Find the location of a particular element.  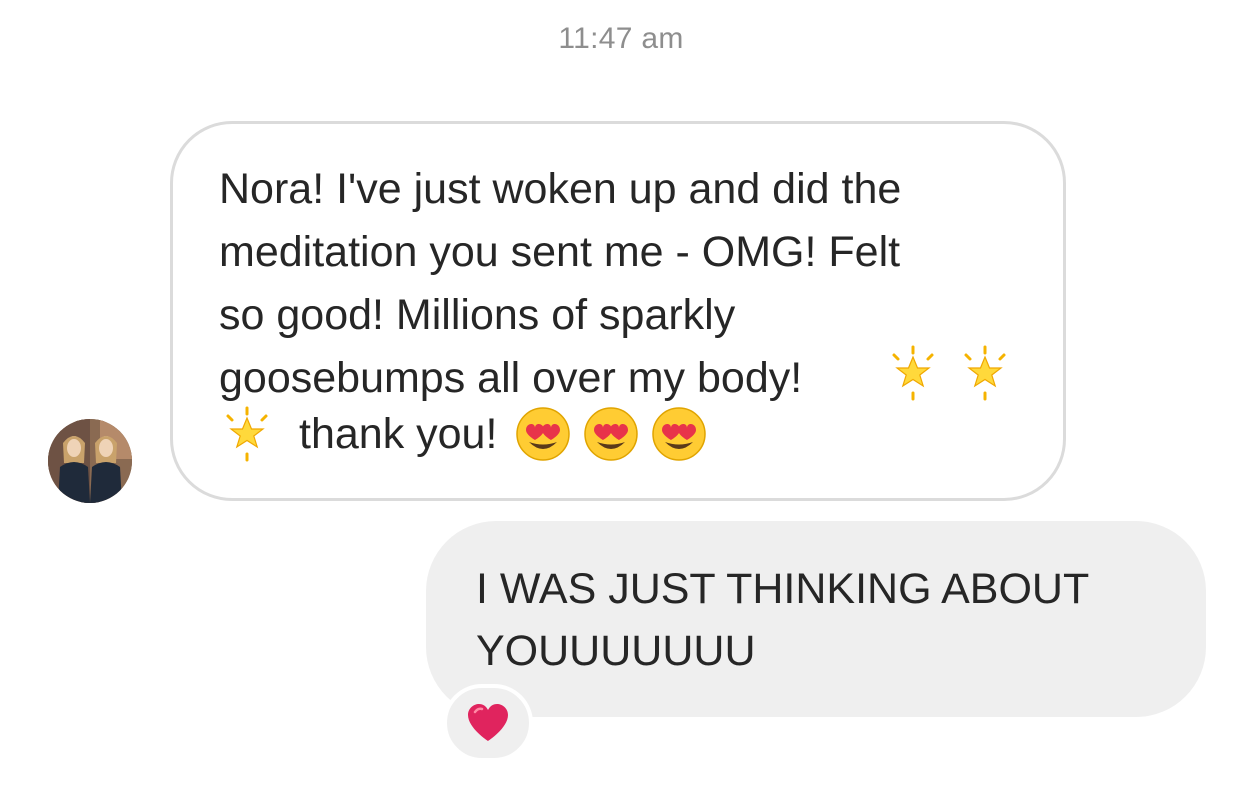

sender-avatar is located at coordinates (90, 461).